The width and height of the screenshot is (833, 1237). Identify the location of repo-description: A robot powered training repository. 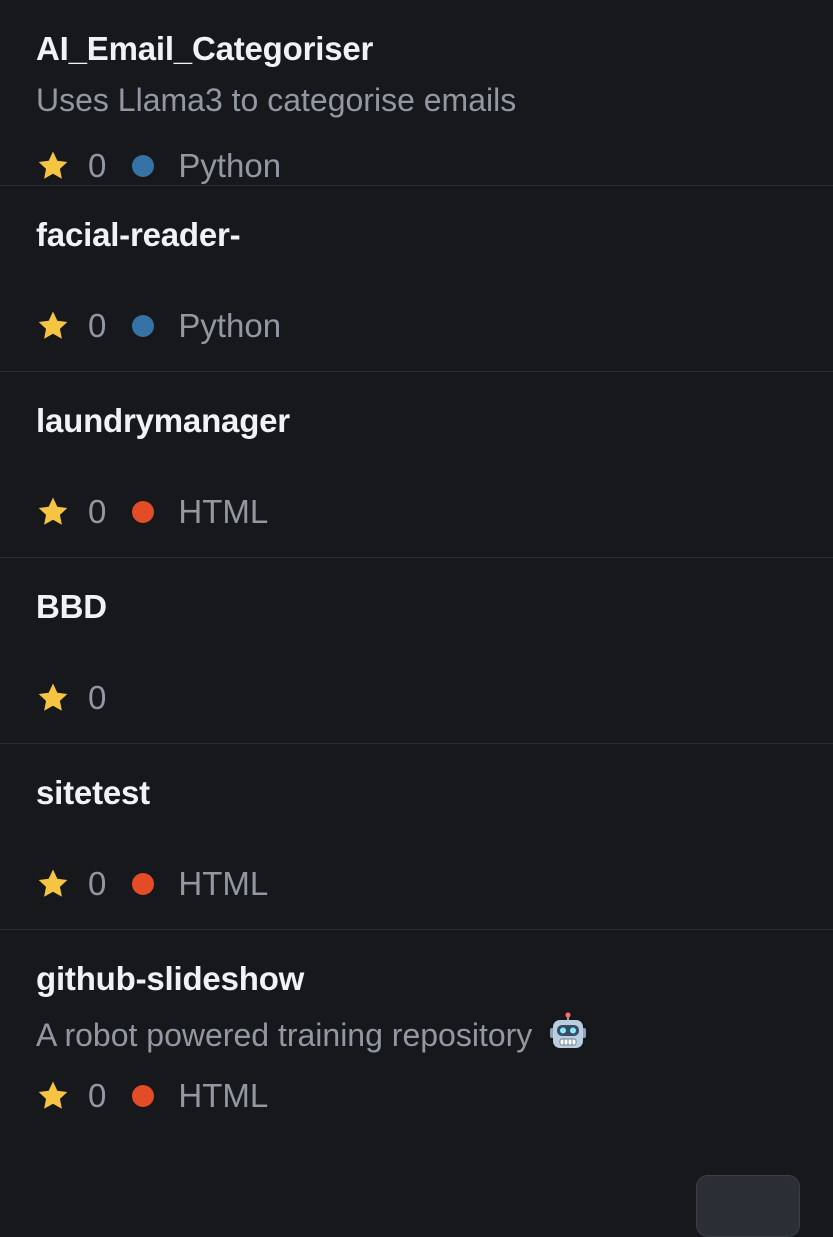
(284, 1035).